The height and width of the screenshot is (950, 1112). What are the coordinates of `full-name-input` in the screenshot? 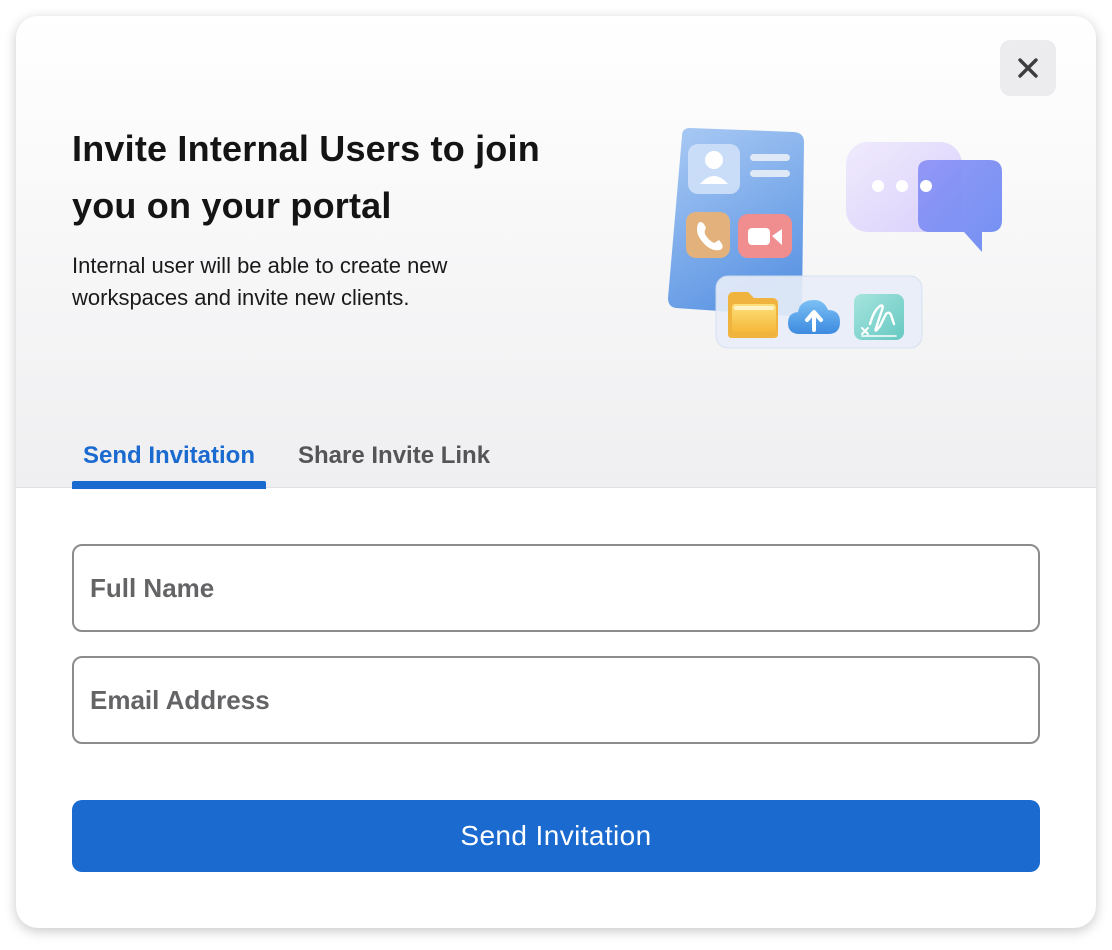 It's located at (556, 588).